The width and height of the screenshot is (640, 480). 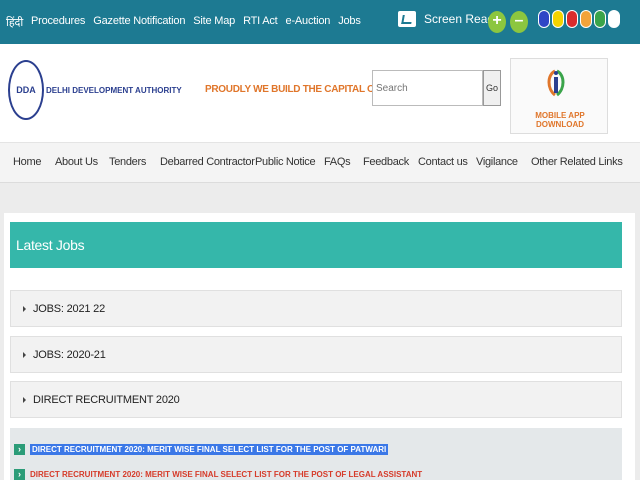 I want to click on top-link-jobs: Jobs, so click(x=349, y=22).